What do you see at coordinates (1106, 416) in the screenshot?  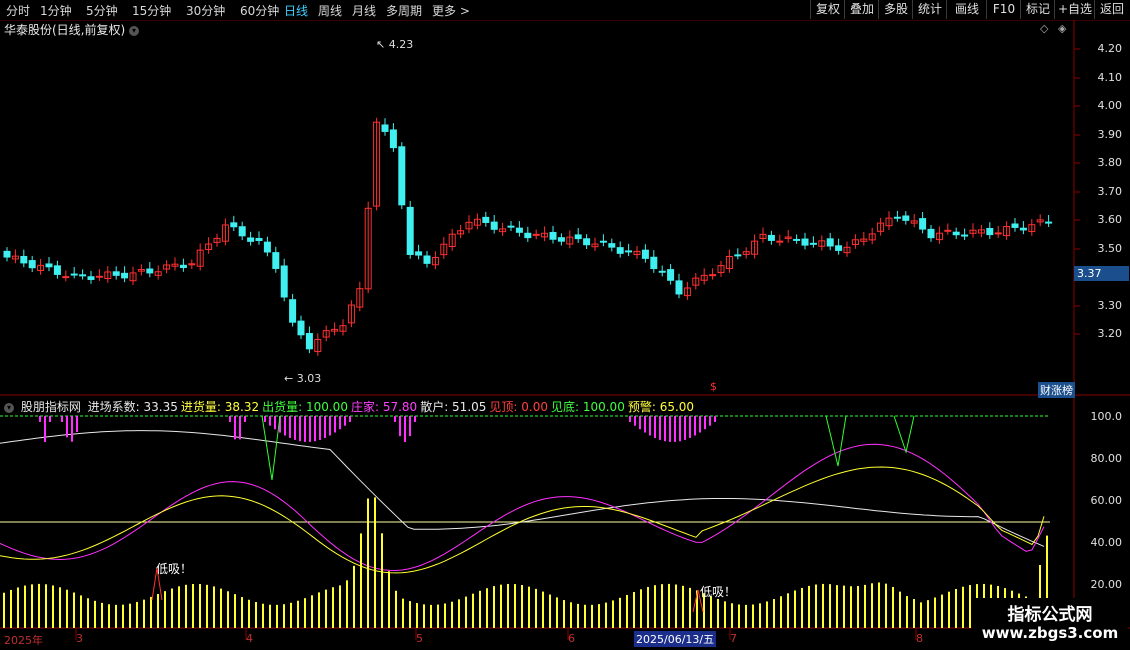 I see `indicator-tick: 100.0` at bounding box center [1106, 416].